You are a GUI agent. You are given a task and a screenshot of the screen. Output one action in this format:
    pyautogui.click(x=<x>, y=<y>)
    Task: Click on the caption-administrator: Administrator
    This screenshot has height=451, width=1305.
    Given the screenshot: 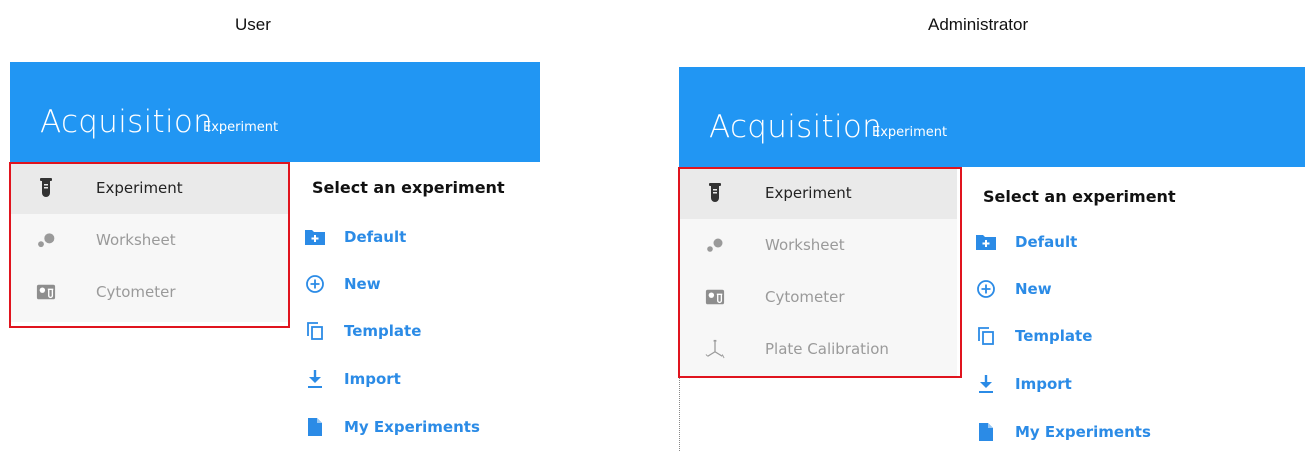 What is the action you would take?
    pyautogui.click(x=978, y=24)
    